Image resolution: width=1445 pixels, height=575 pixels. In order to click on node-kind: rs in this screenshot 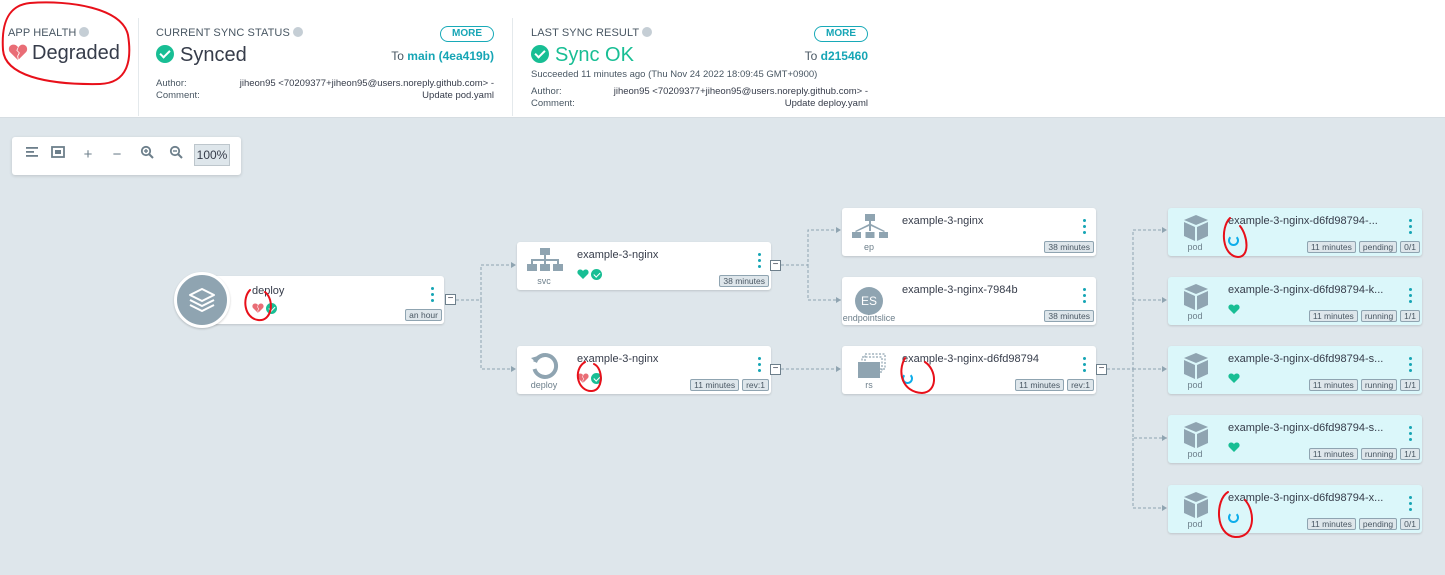, I will do `click(869, 385)`.